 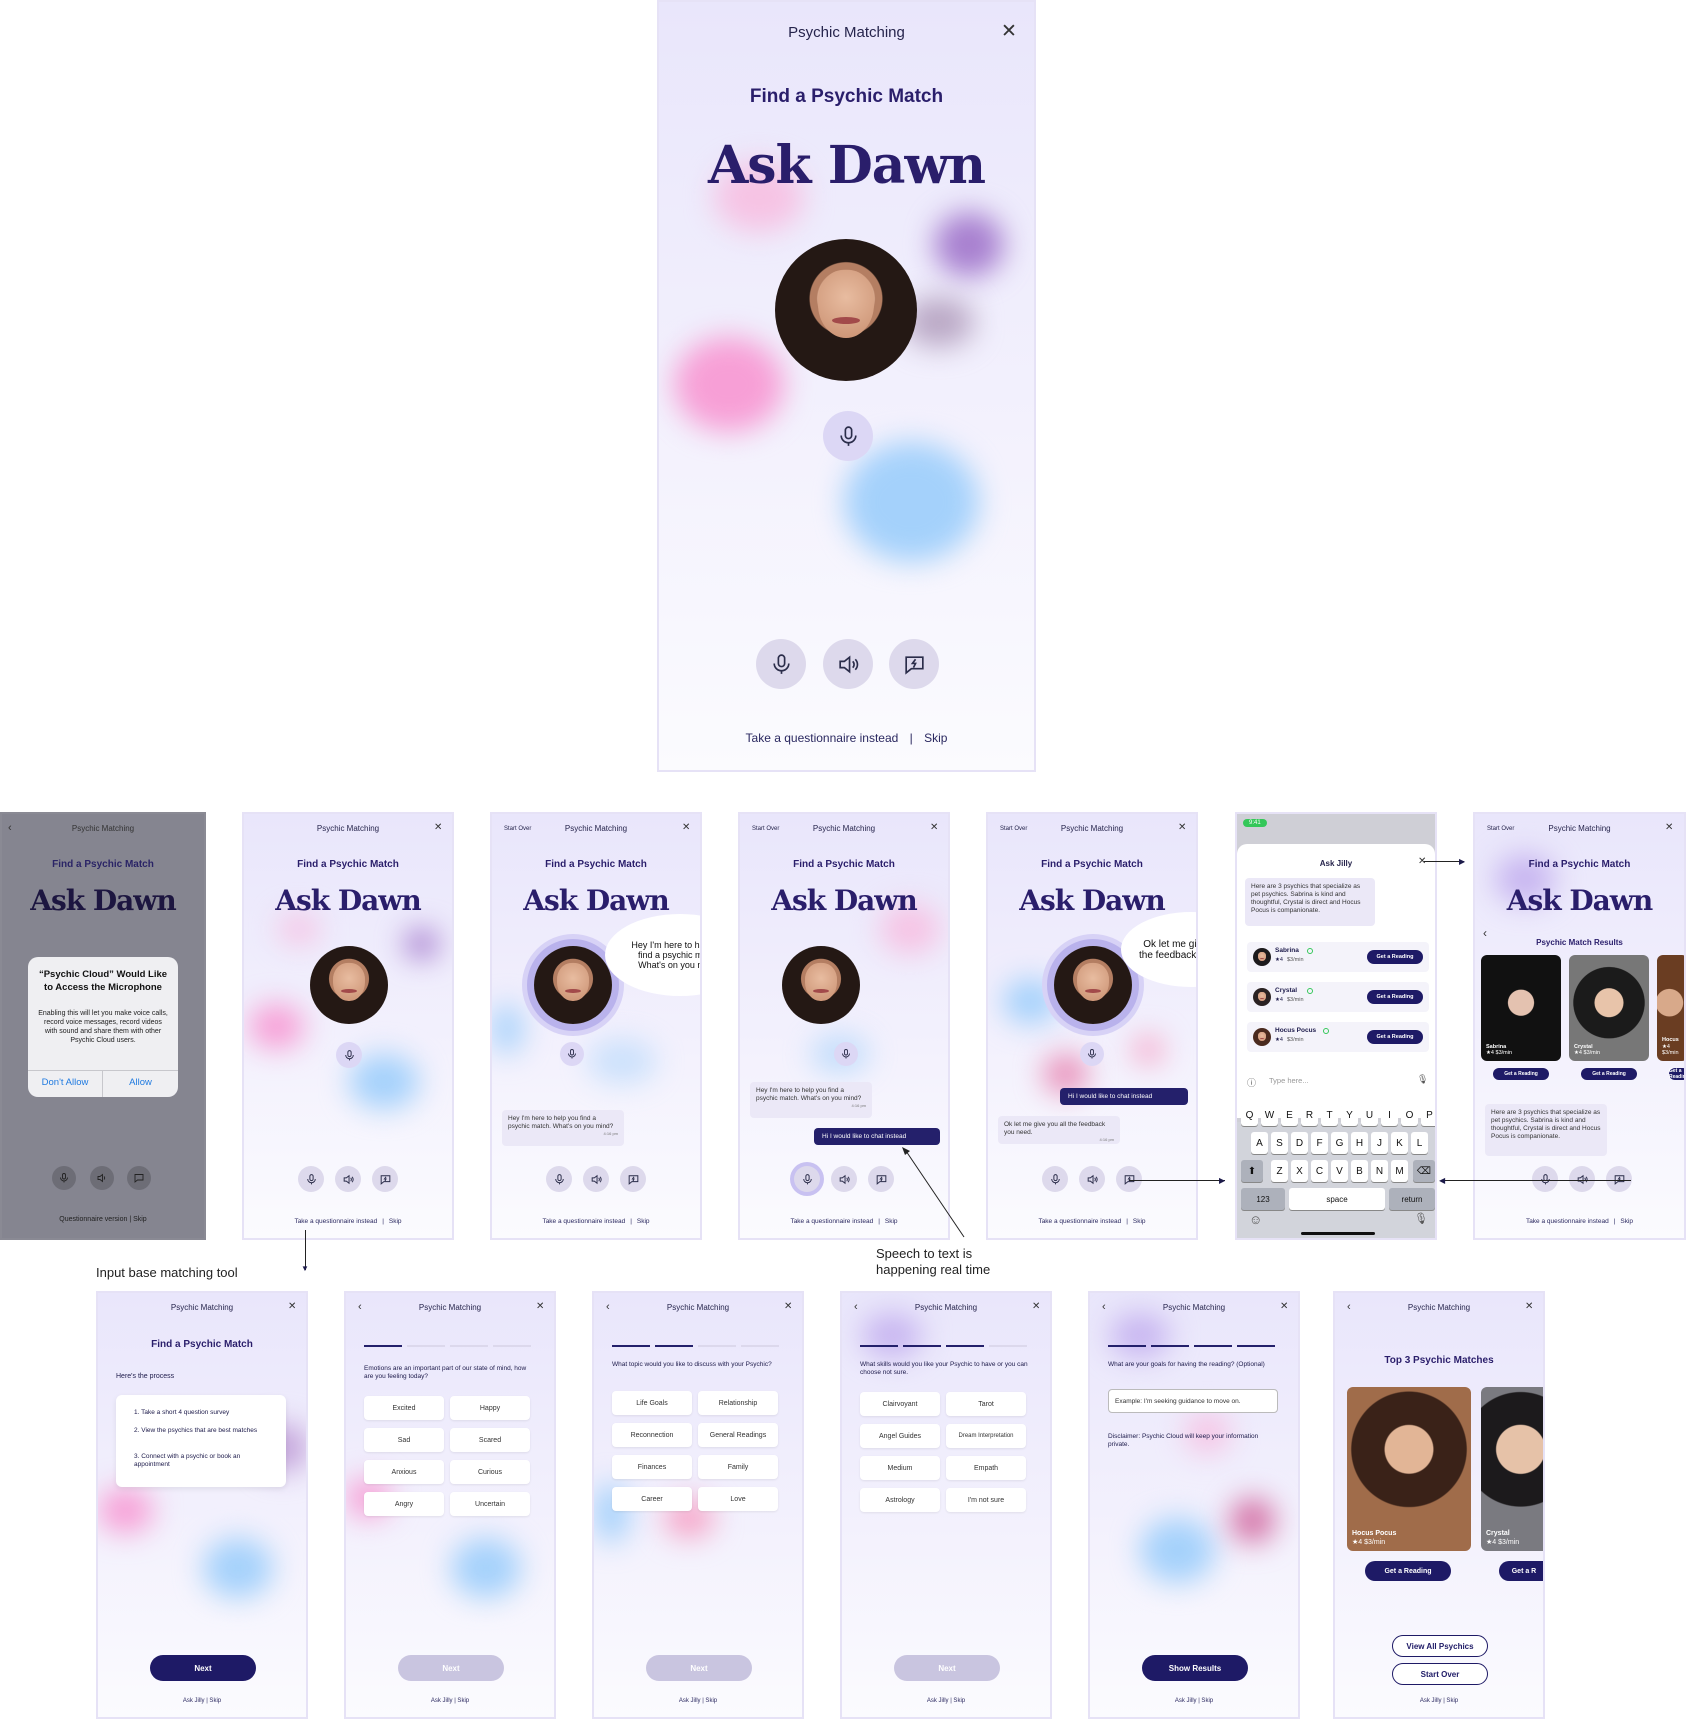 I want to click on allow-button: Allow, so click(x=140, y=1082).